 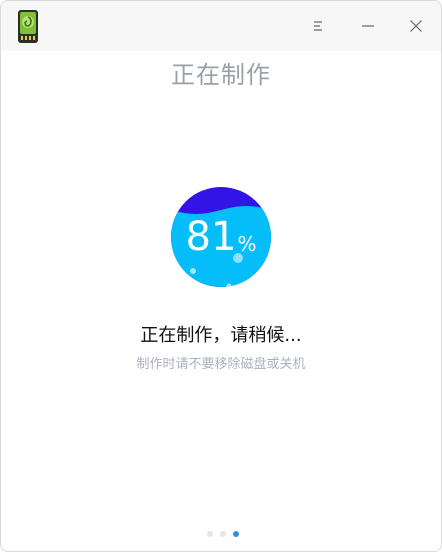 I want to click on progress-indicator: 81 %, so click(x=221, y=237).